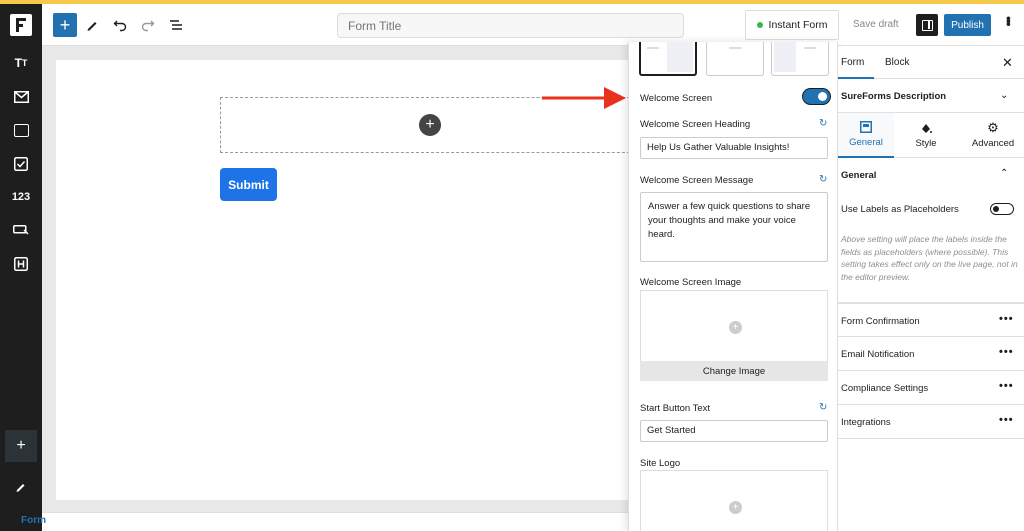 The image size is (1024, 531). I want to click on block-sidebar: TT 123 +, so click(21, 288).